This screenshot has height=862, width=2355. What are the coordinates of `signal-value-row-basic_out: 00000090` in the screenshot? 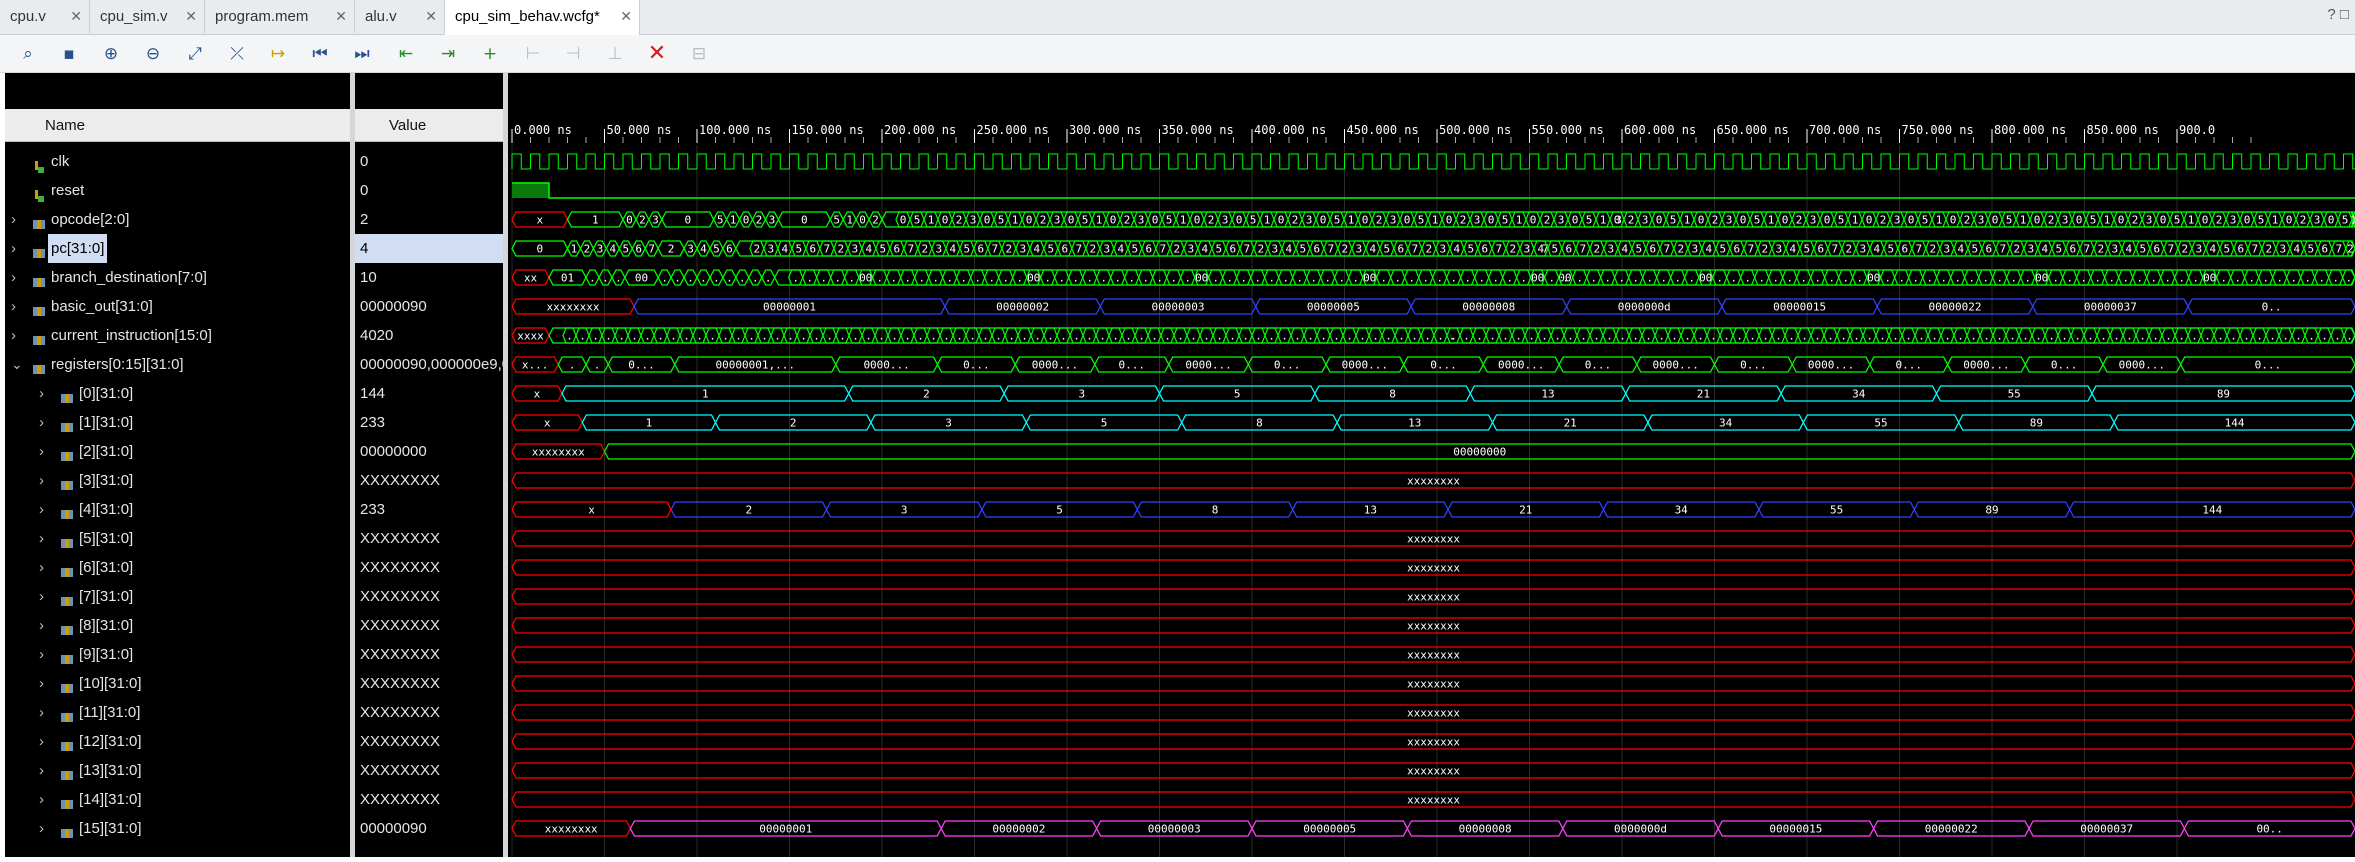 It's located at (429, 306).